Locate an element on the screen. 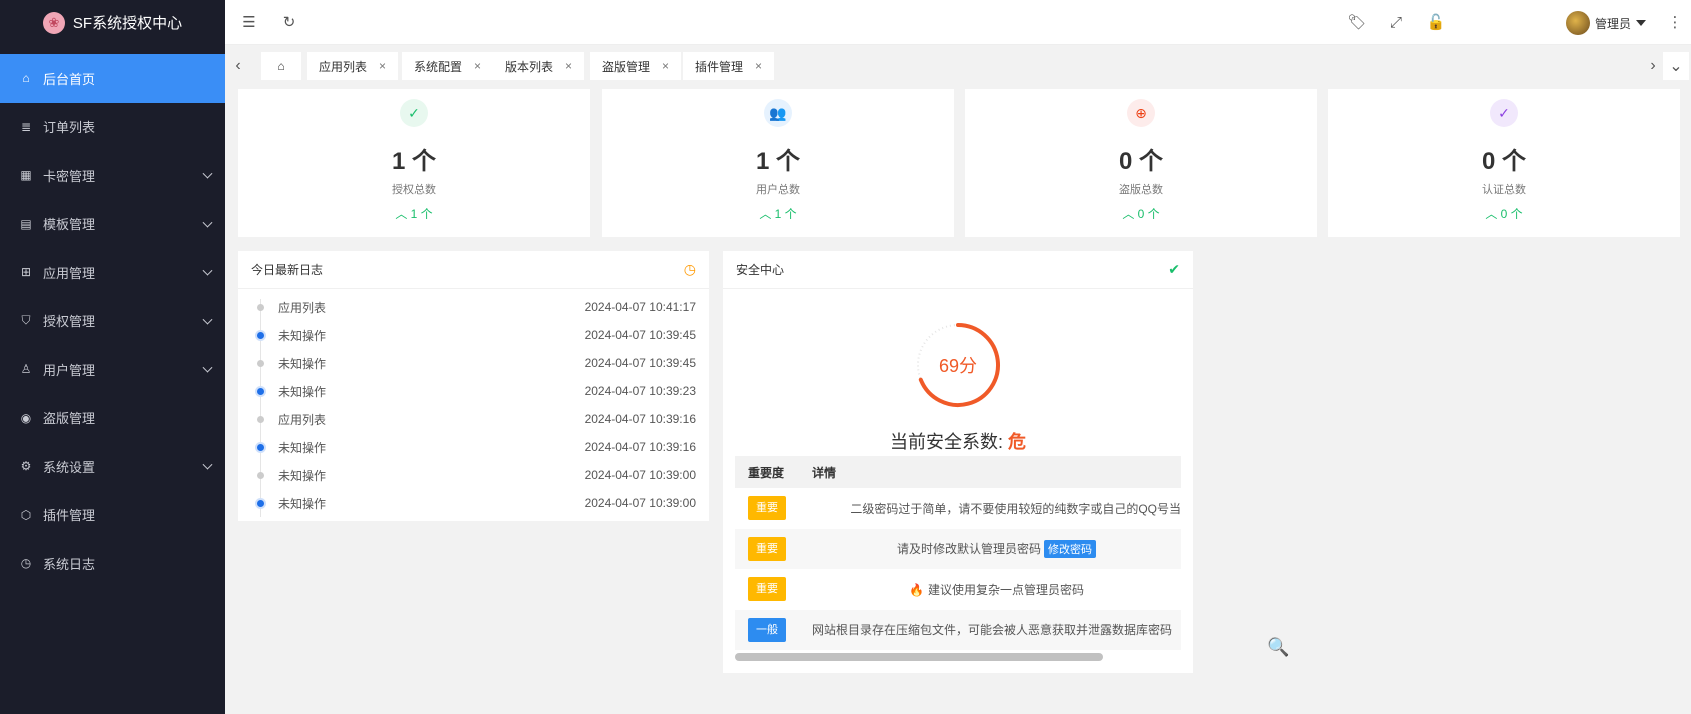 The image size is (1691, 714). app-logo: ❀ SF系统授权中心 is located at coordinates (112, 22).